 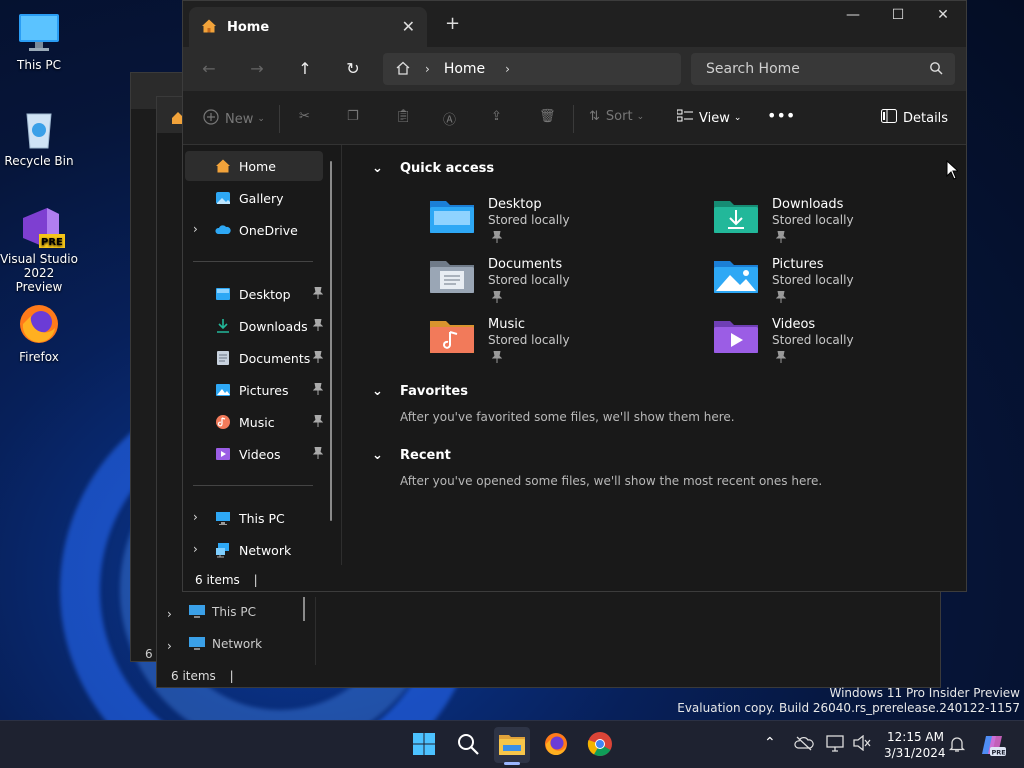 I want to click on windows-logo-icon, so click(x=424, y=745).